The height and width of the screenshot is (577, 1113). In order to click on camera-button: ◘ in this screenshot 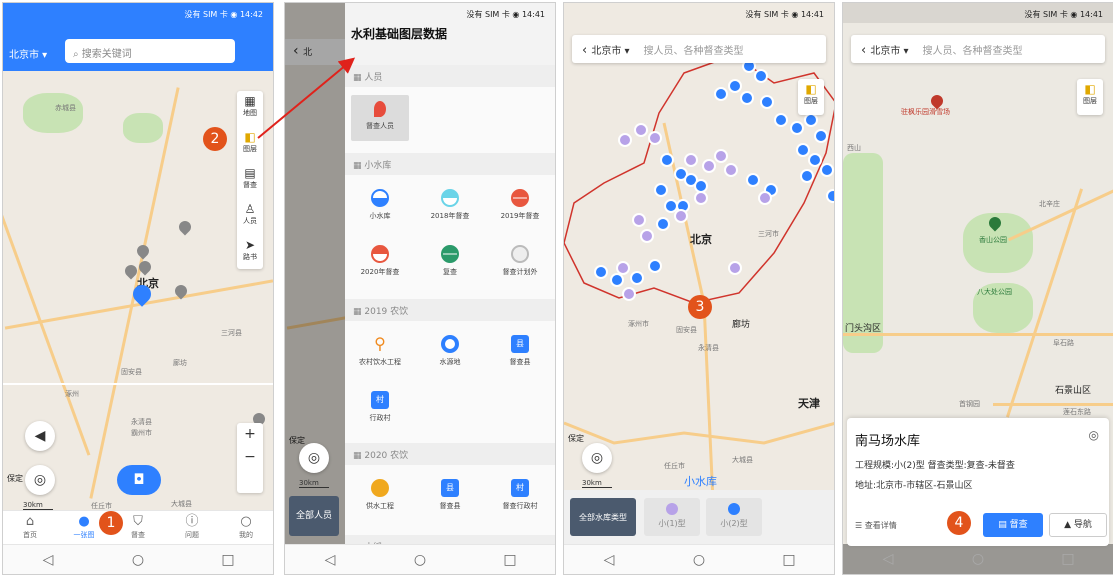, I will do `click(139, 480)`.